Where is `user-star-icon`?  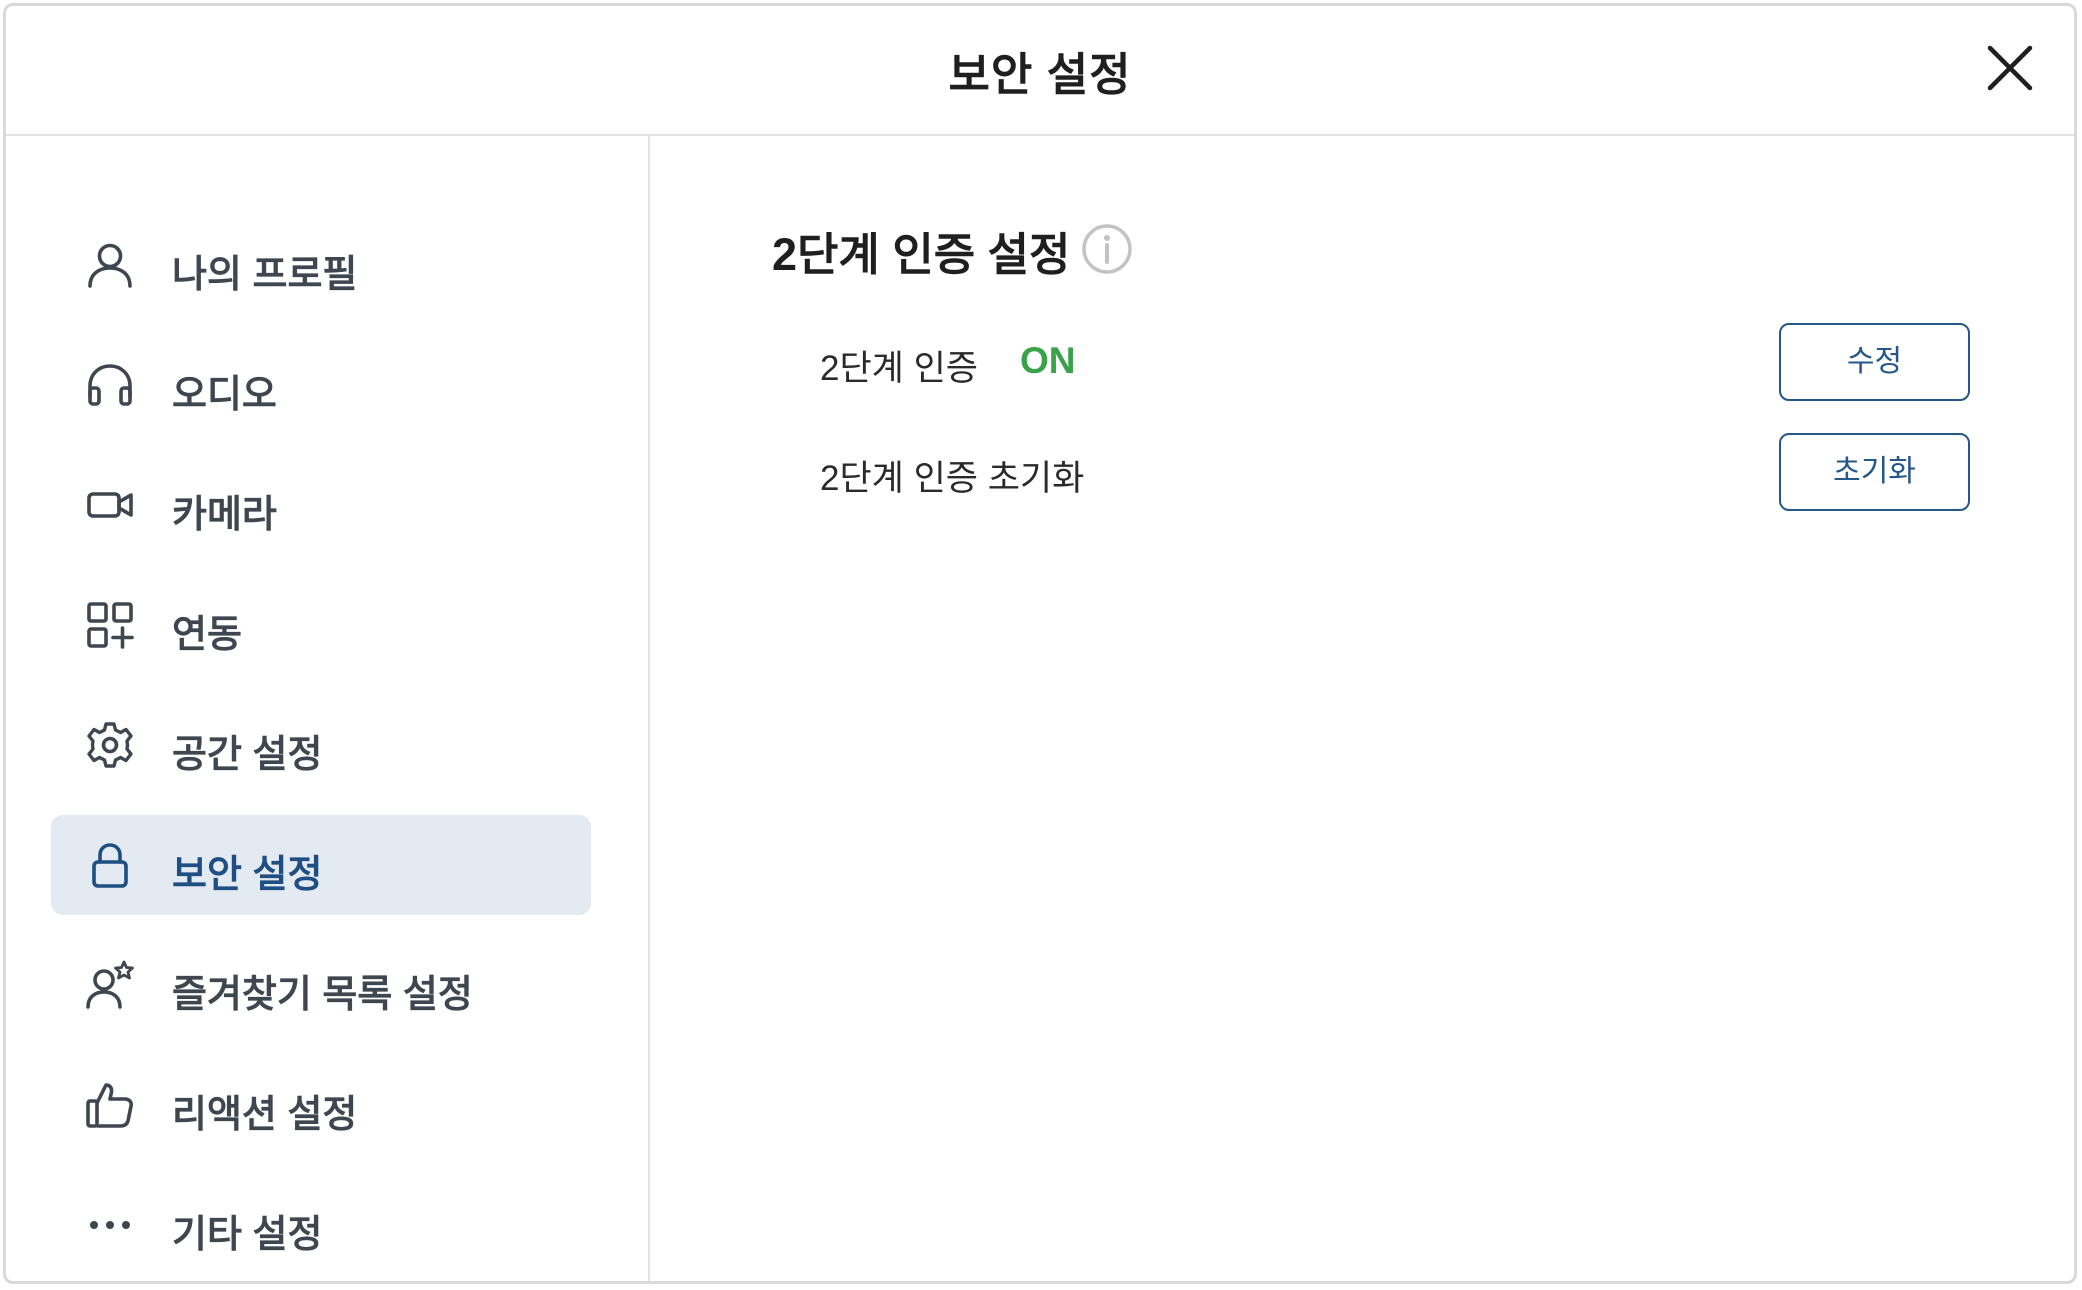
user-star-icon is located at coordinates (110, 984).